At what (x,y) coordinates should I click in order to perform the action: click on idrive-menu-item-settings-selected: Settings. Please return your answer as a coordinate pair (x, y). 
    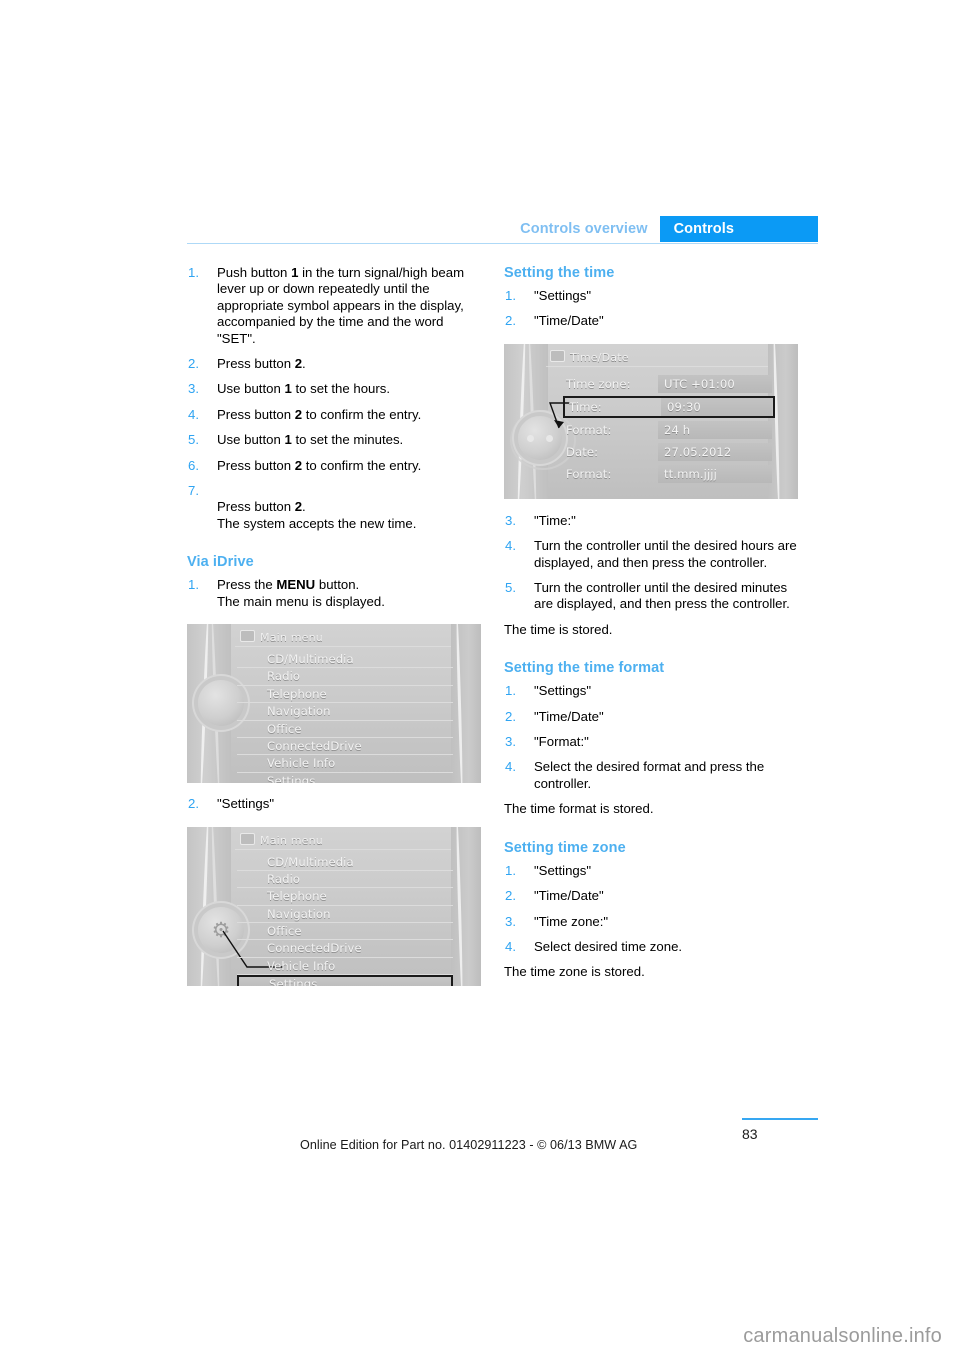
    Looking at the image, I should click on (345, 980).